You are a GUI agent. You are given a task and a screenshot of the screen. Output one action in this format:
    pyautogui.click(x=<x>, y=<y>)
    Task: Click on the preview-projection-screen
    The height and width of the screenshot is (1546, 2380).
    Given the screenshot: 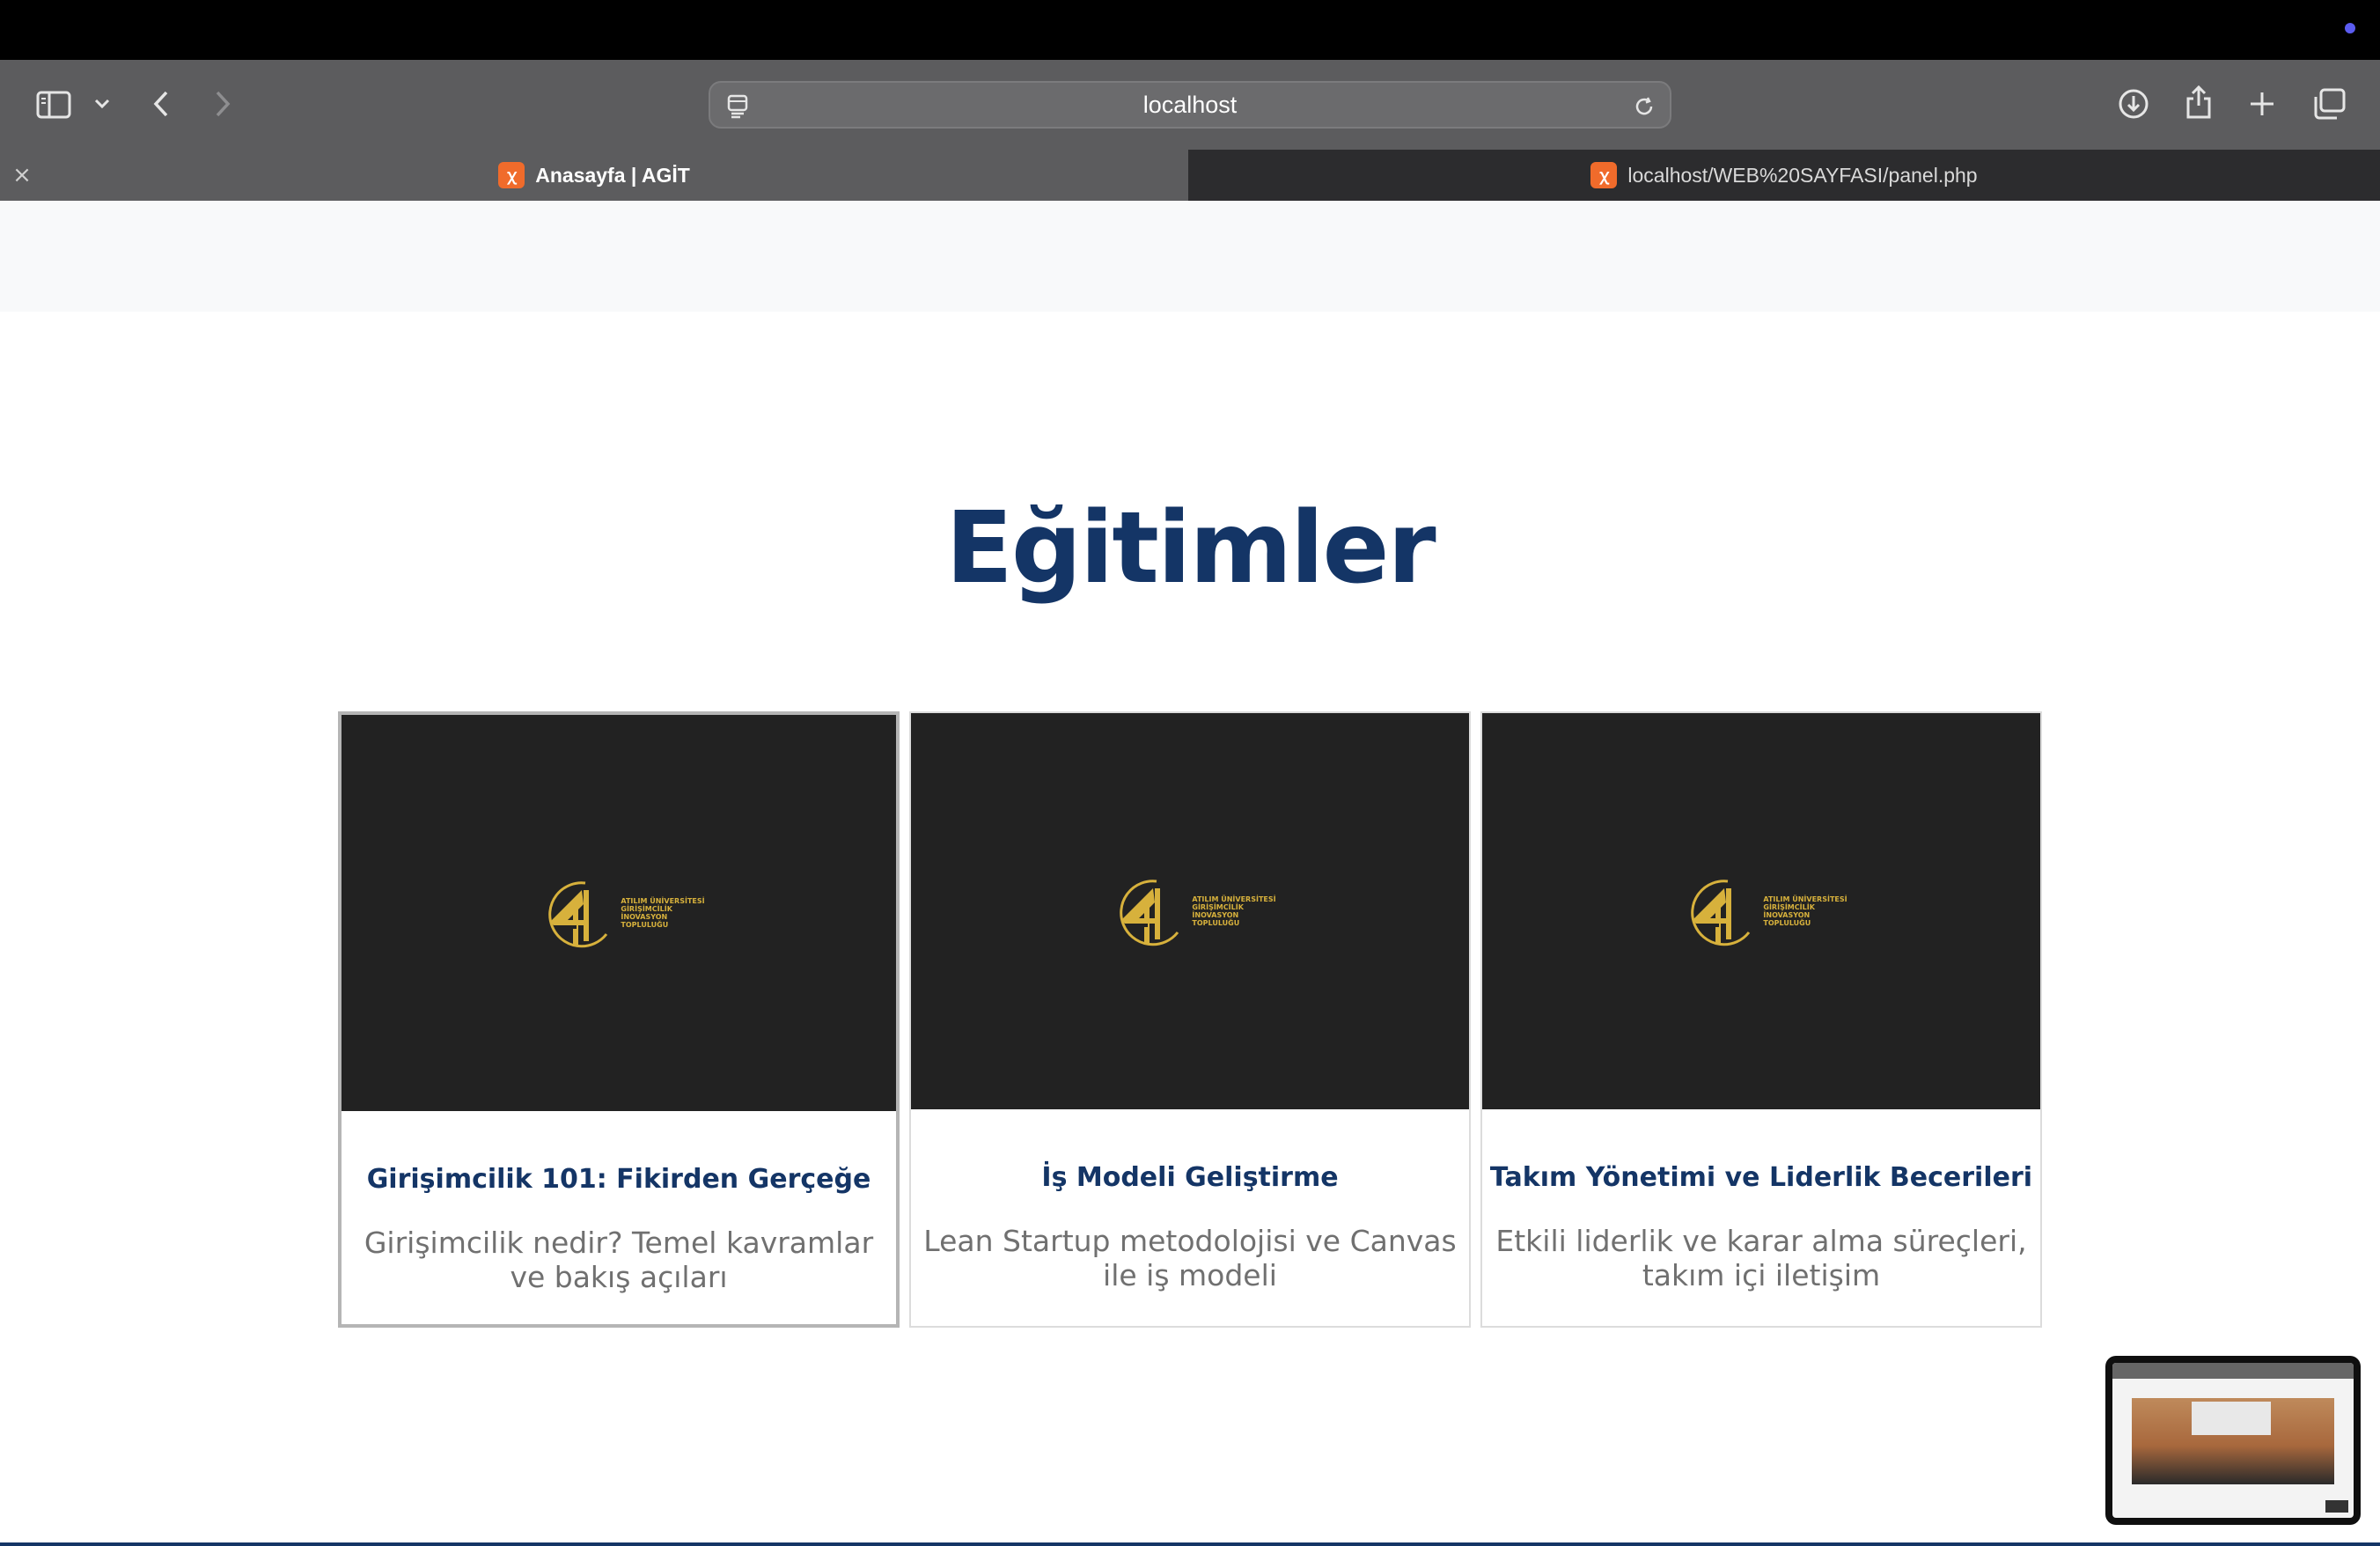 What is the action you would take?
    pyautogui.click(x=2231, y=1418)
    